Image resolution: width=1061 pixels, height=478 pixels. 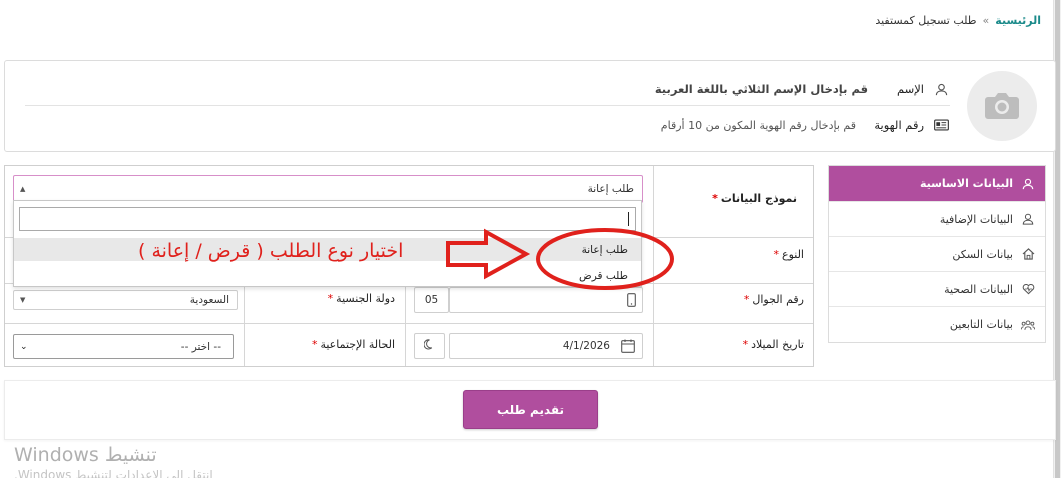 I want to click on divider, so click(x=487, y=105).